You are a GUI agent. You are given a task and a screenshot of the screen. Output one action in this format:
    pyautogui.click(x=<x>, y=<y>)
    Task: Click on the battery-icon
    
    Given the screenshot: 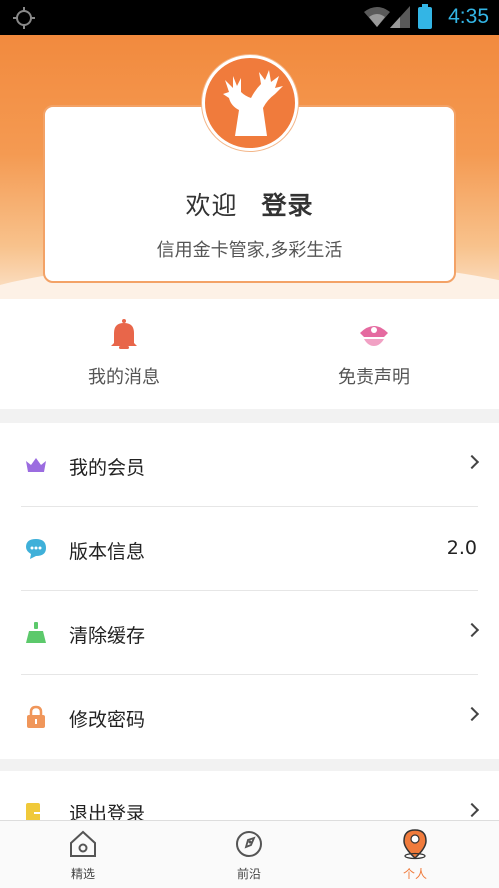 What is the action you would take?
    pyautogui.click(x=425, y=16)
    